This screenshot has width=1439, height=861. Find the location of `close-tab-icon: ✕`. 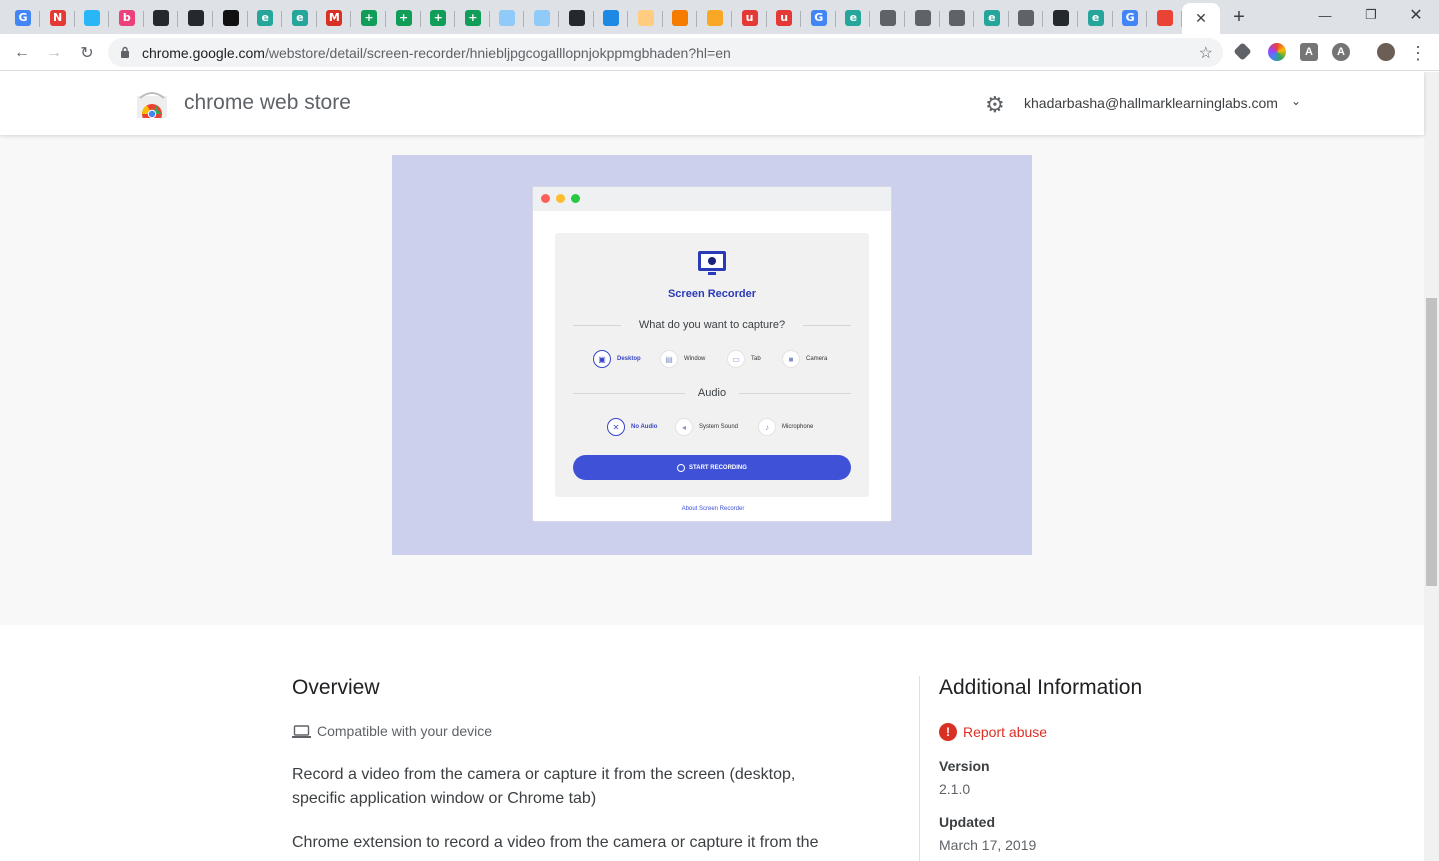

close-tab-icon: ✕ is located at coordinates (1201, 18).